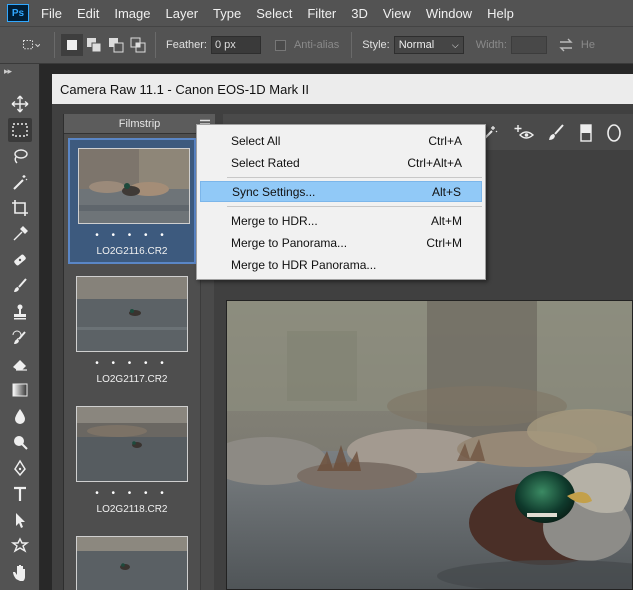 This screenshot has height=590, width=633. I want to click on hand-tool-icon, so click(20, 572).